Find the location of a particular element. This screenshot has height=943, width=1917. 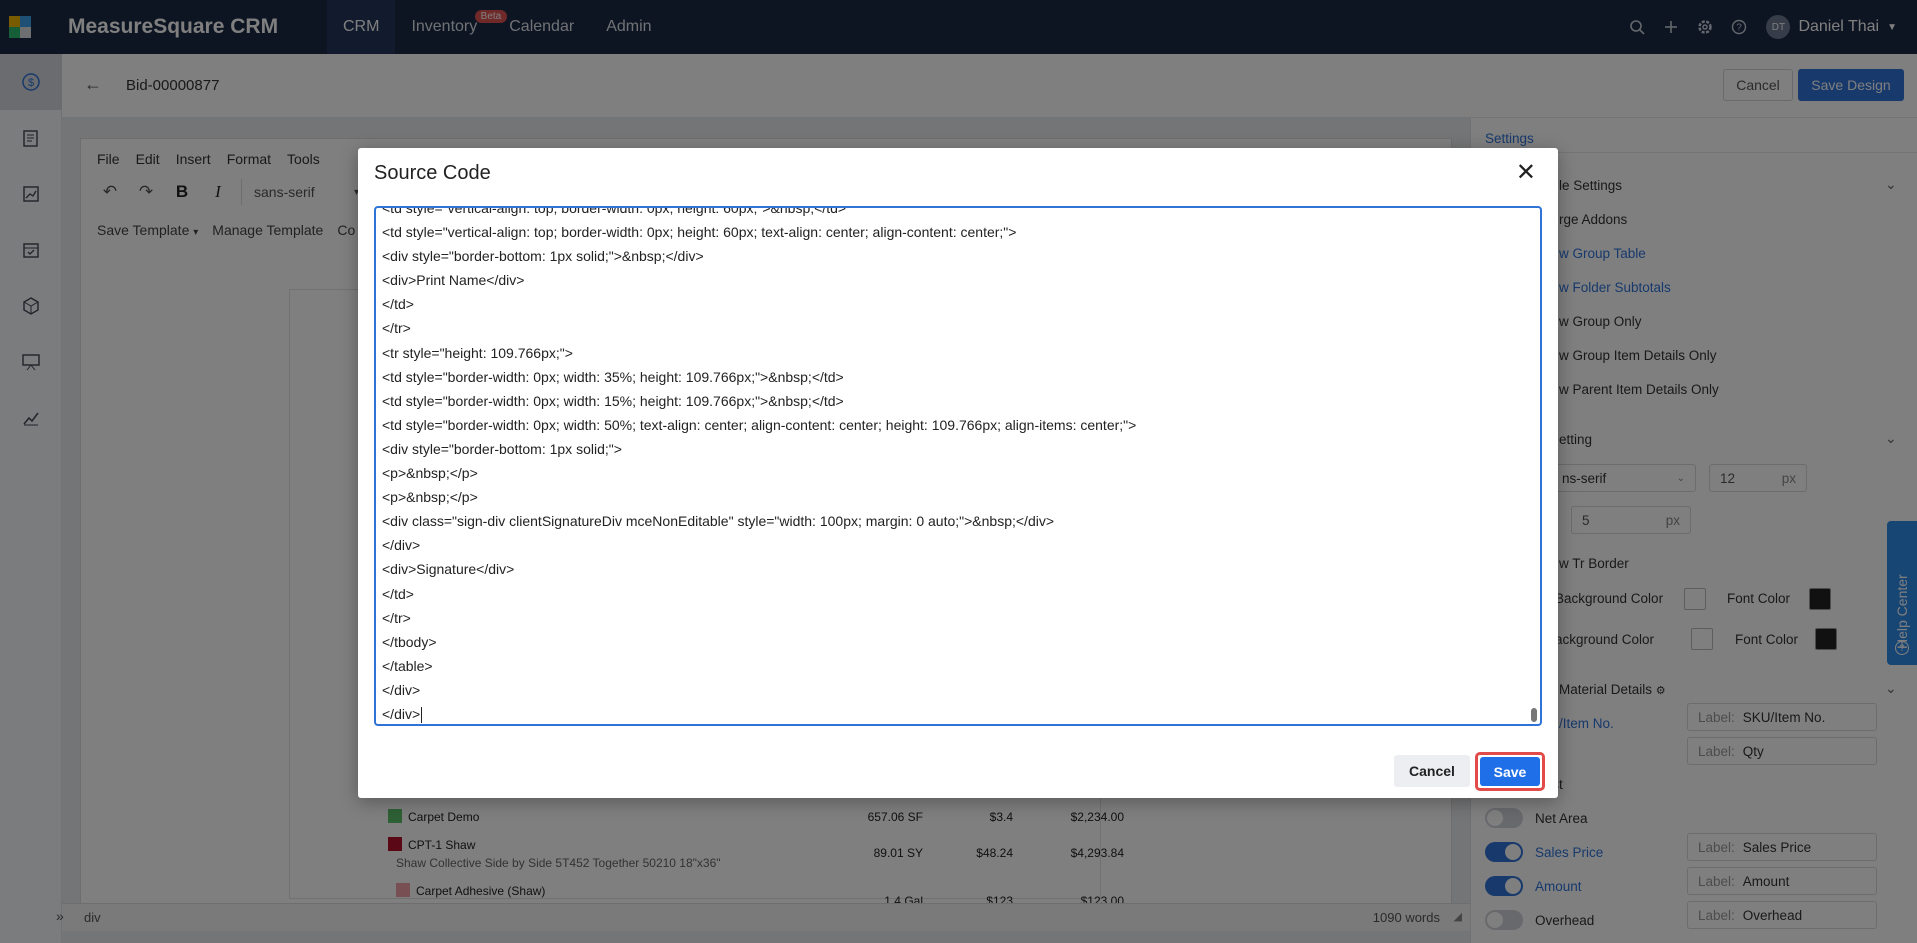

save-button-highlight: Save is located at coordinates (1510, 771).